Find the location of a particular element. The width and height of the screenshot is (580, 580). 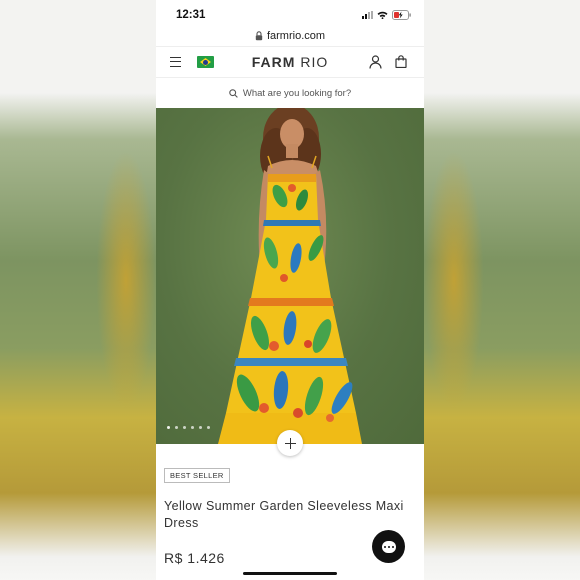

battery-charging-icon is located at coordinates (402, 15).